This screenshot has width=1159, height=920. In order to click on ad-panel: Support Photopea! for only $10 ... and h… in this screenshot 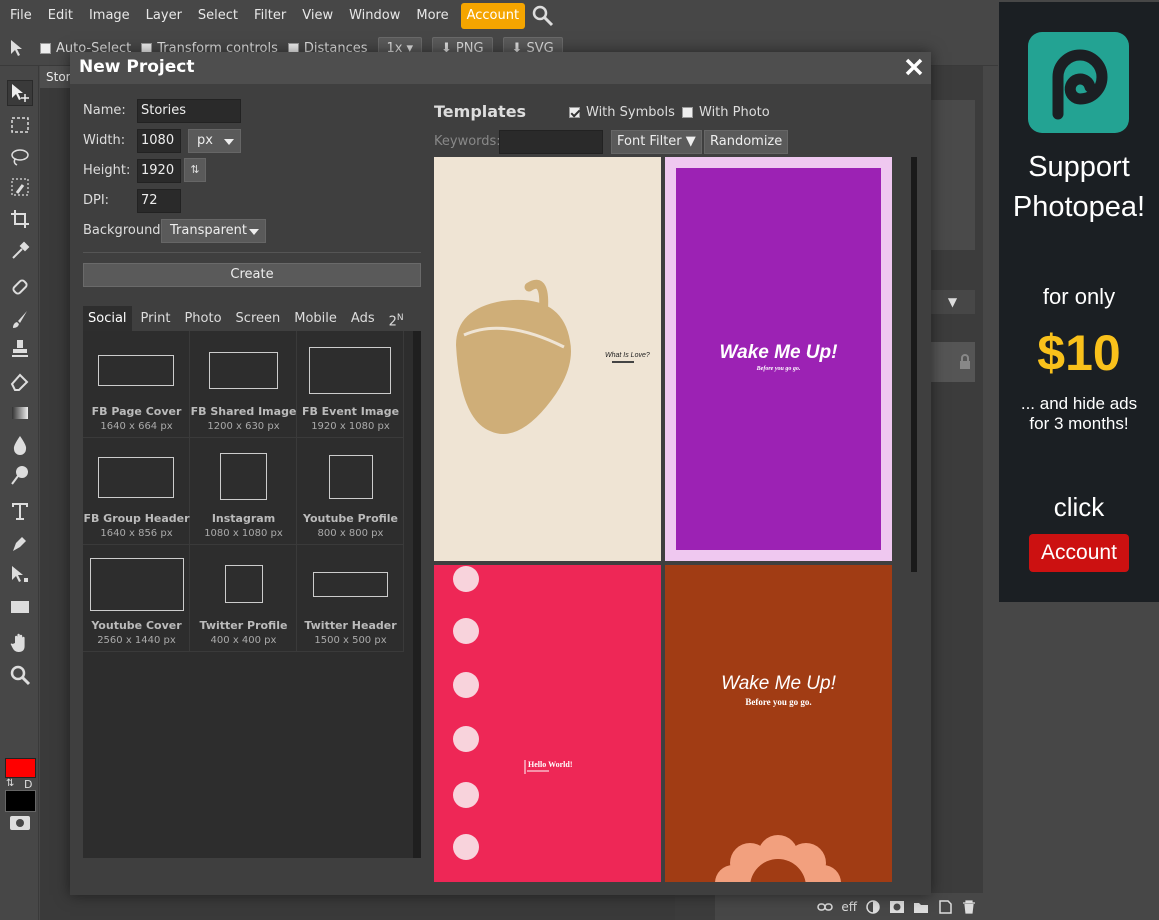, I will do `click(1079, 302)`.